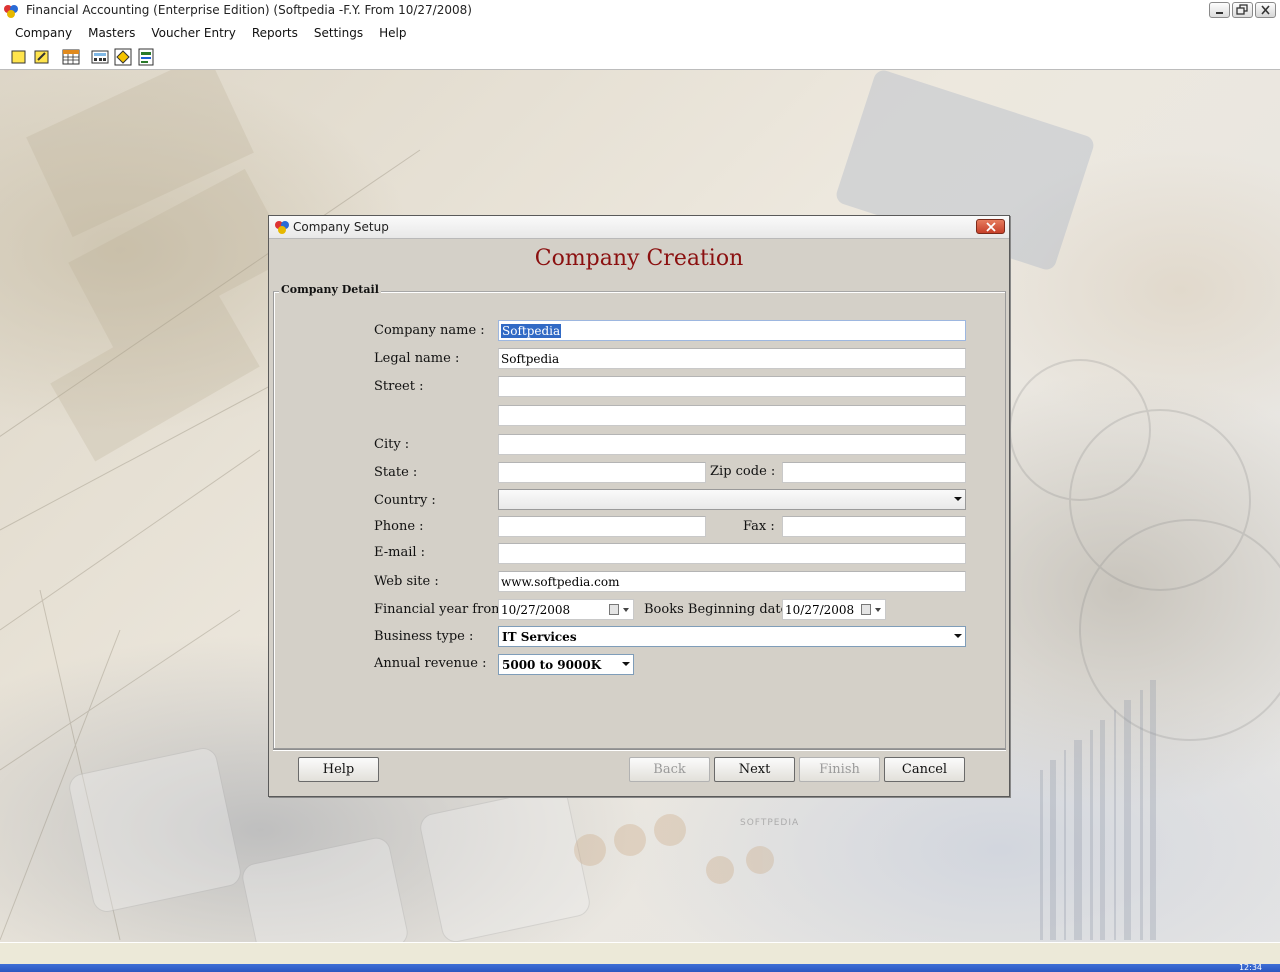 The height and width of the screenshot is (972, 1280). I want to click on new-company-button, so click(19, 57).